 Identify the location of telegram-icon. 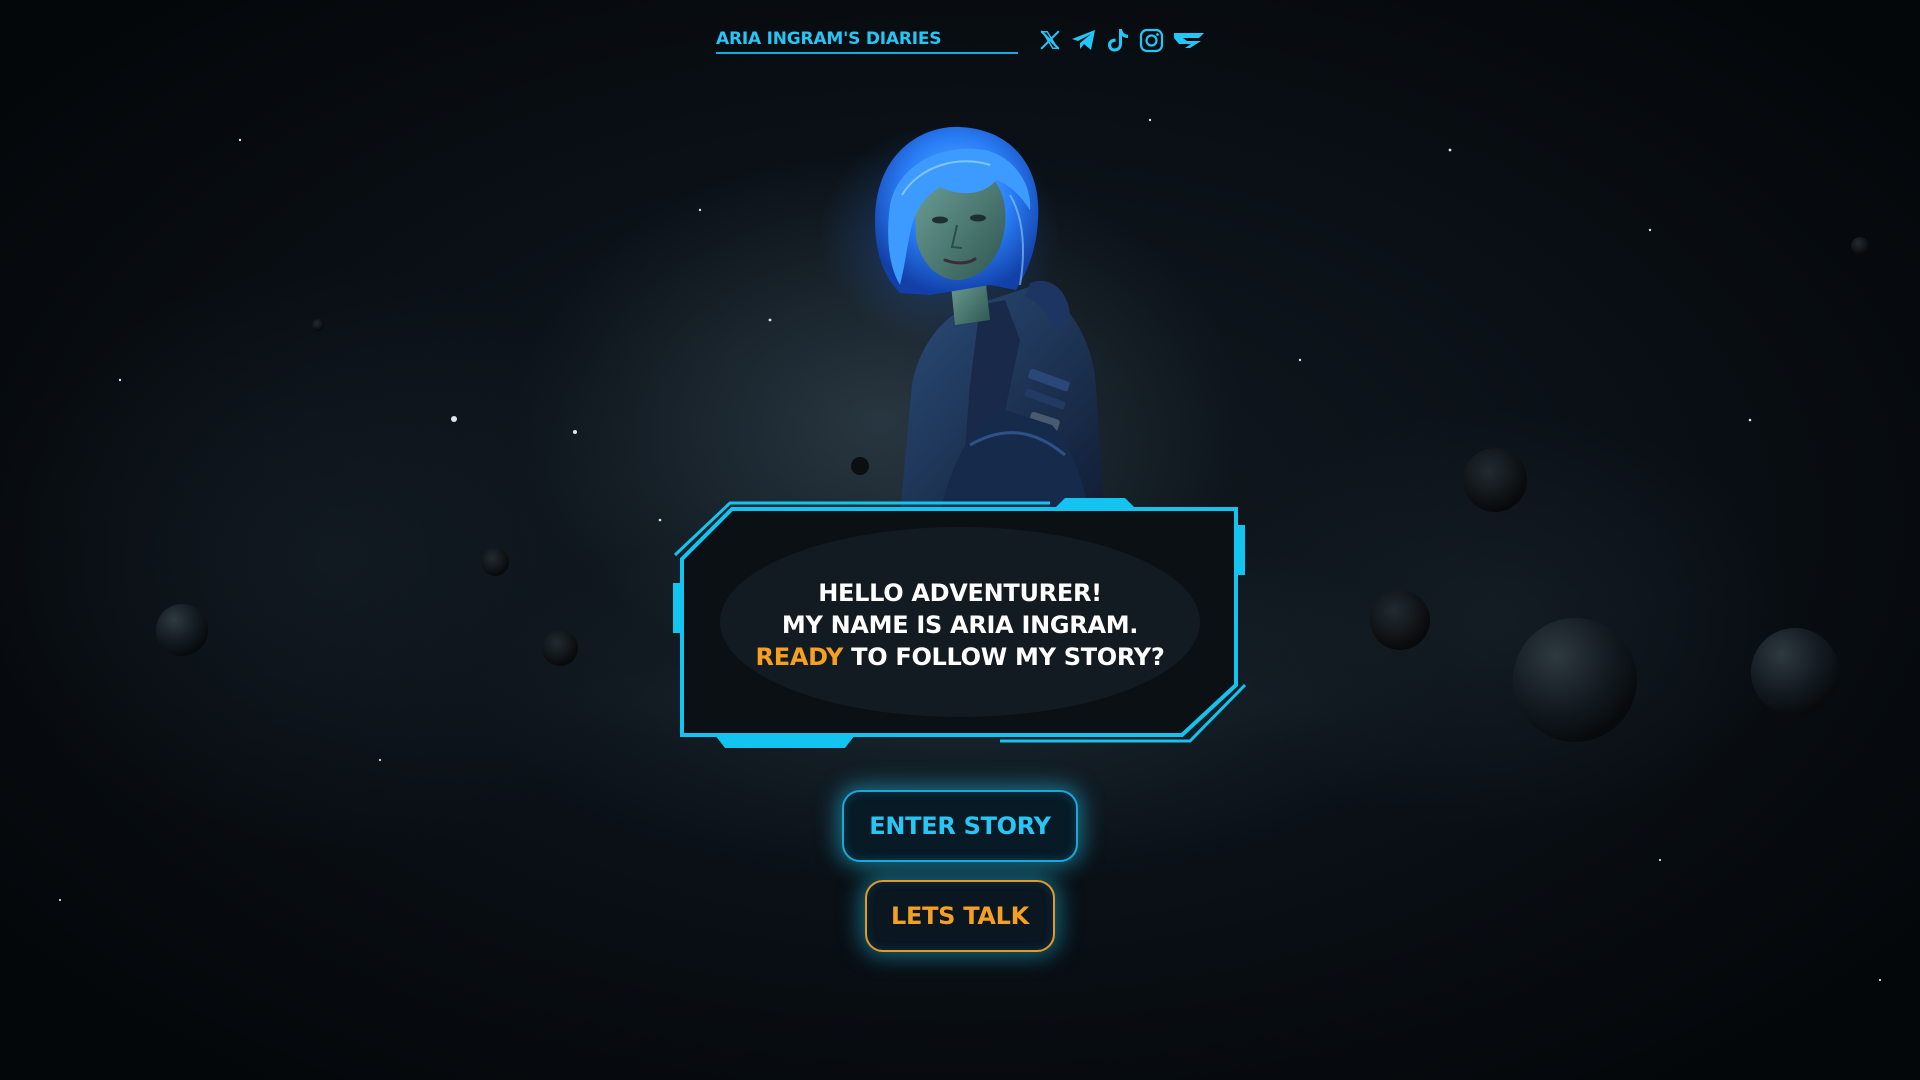
(1083, 40).